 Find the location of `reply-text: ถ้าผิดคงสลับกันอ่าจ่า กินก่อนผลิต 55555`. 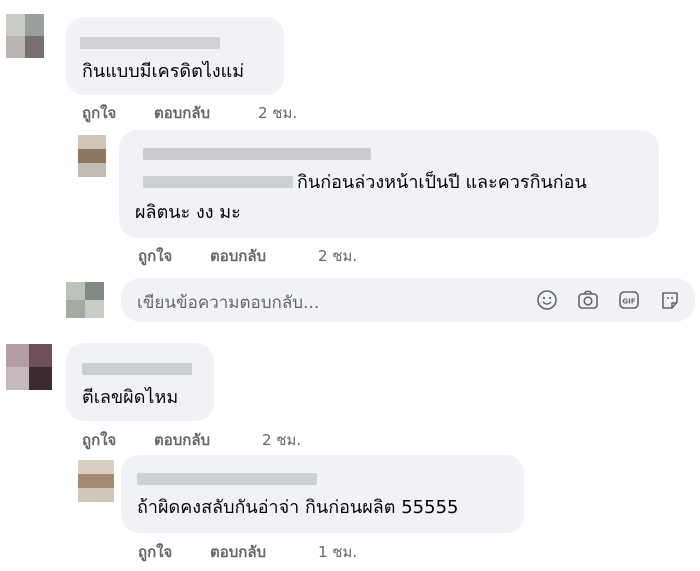

reply-text: ถ้าผิดคงสลับกันอ่าจ่า กินก่อนผลิต 55555 is located at coordinates (298, 507).